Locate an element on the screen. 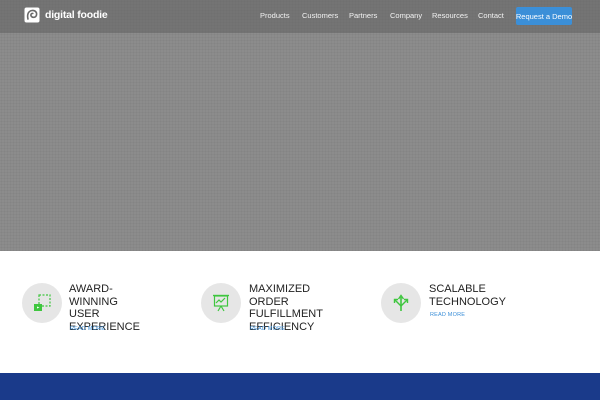  nav-resources: Resources is located at coordinates (450, 15).